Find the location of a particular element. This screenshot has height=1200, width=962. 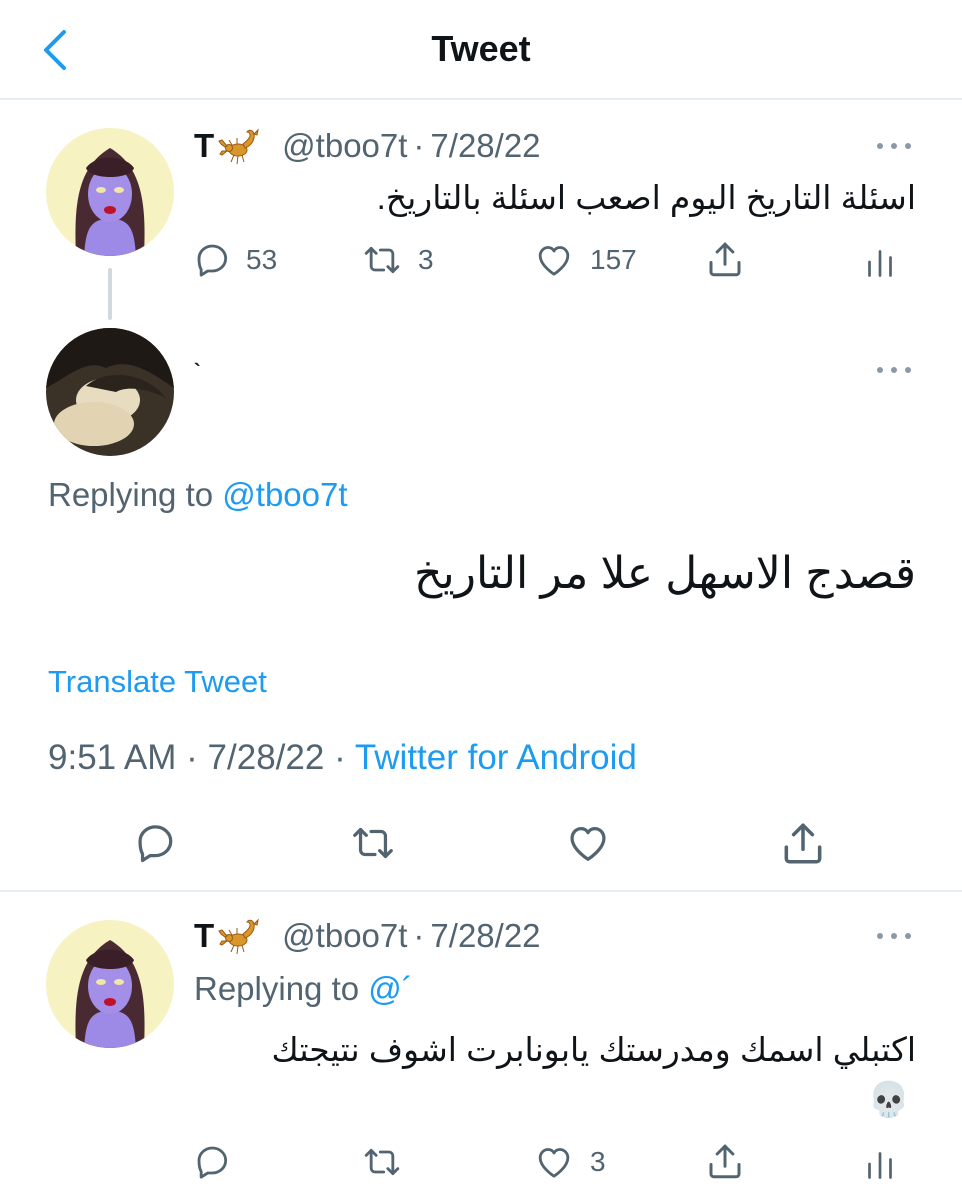

divider is located at coordinates (481, 891).